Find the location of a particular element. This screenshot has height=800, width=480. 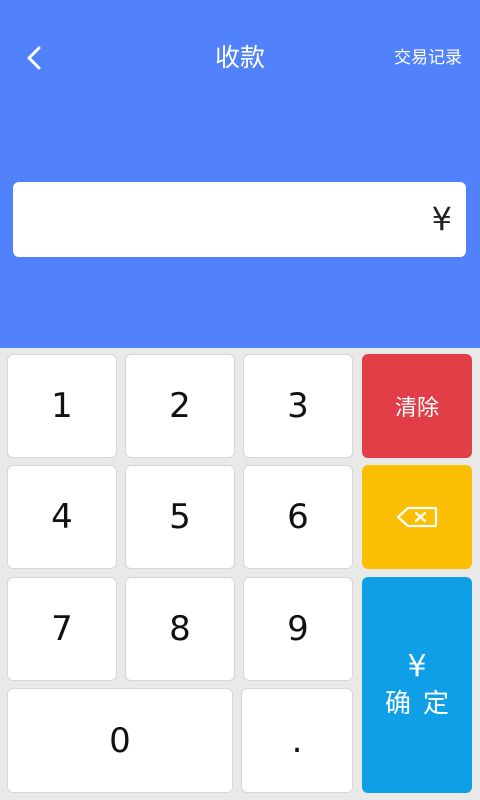

backspace-button is located at coordinates (417, 517).